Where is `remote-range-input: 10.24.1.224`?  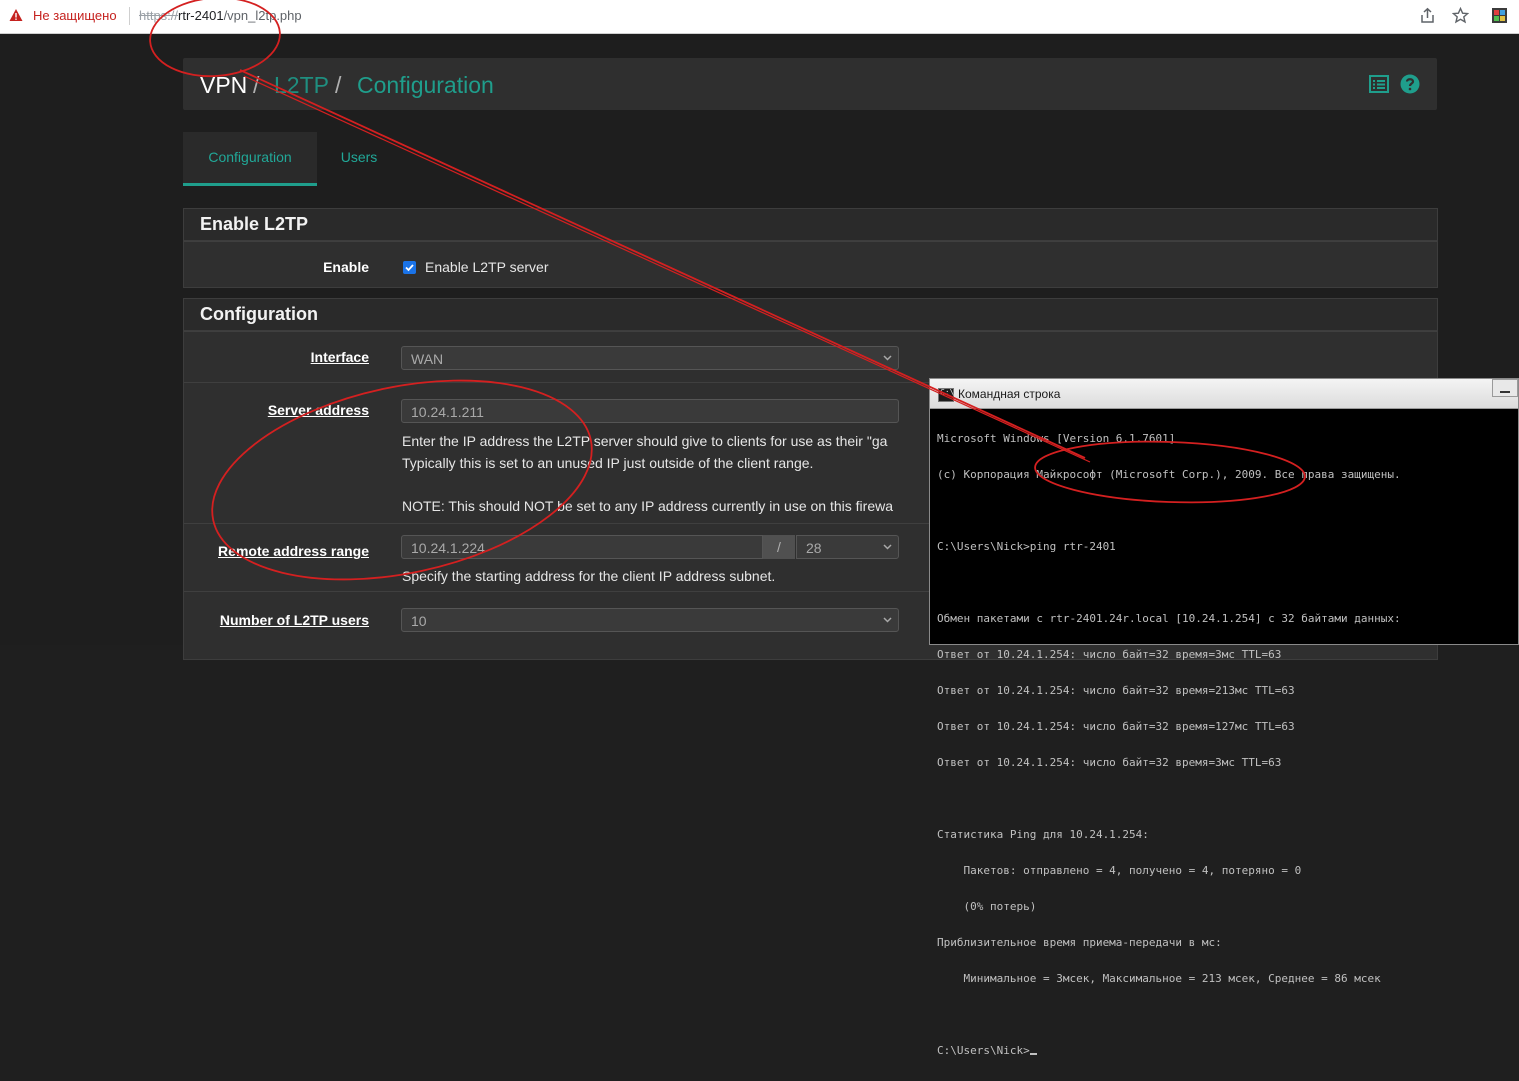 remote-range-input: 10.24.1.224 is located at coordinates (582, 547).